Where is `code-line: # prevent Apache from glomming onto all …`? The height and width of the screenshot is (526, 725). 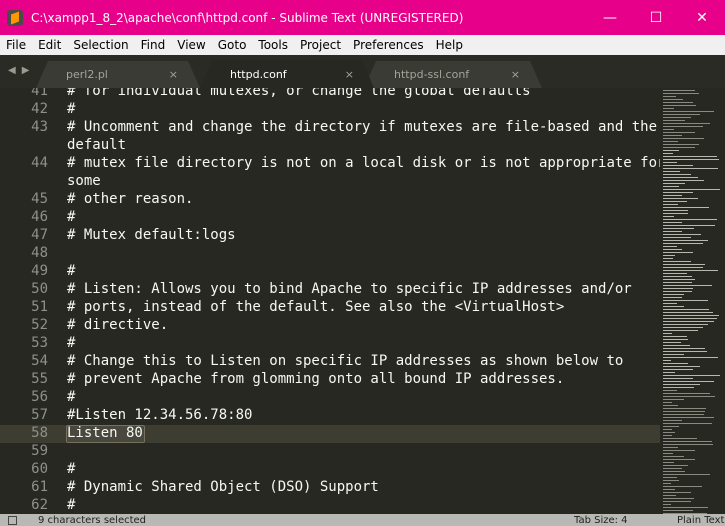 code-line: # prevent Apache from glomming onto all … is located at coordinates (316, 379).